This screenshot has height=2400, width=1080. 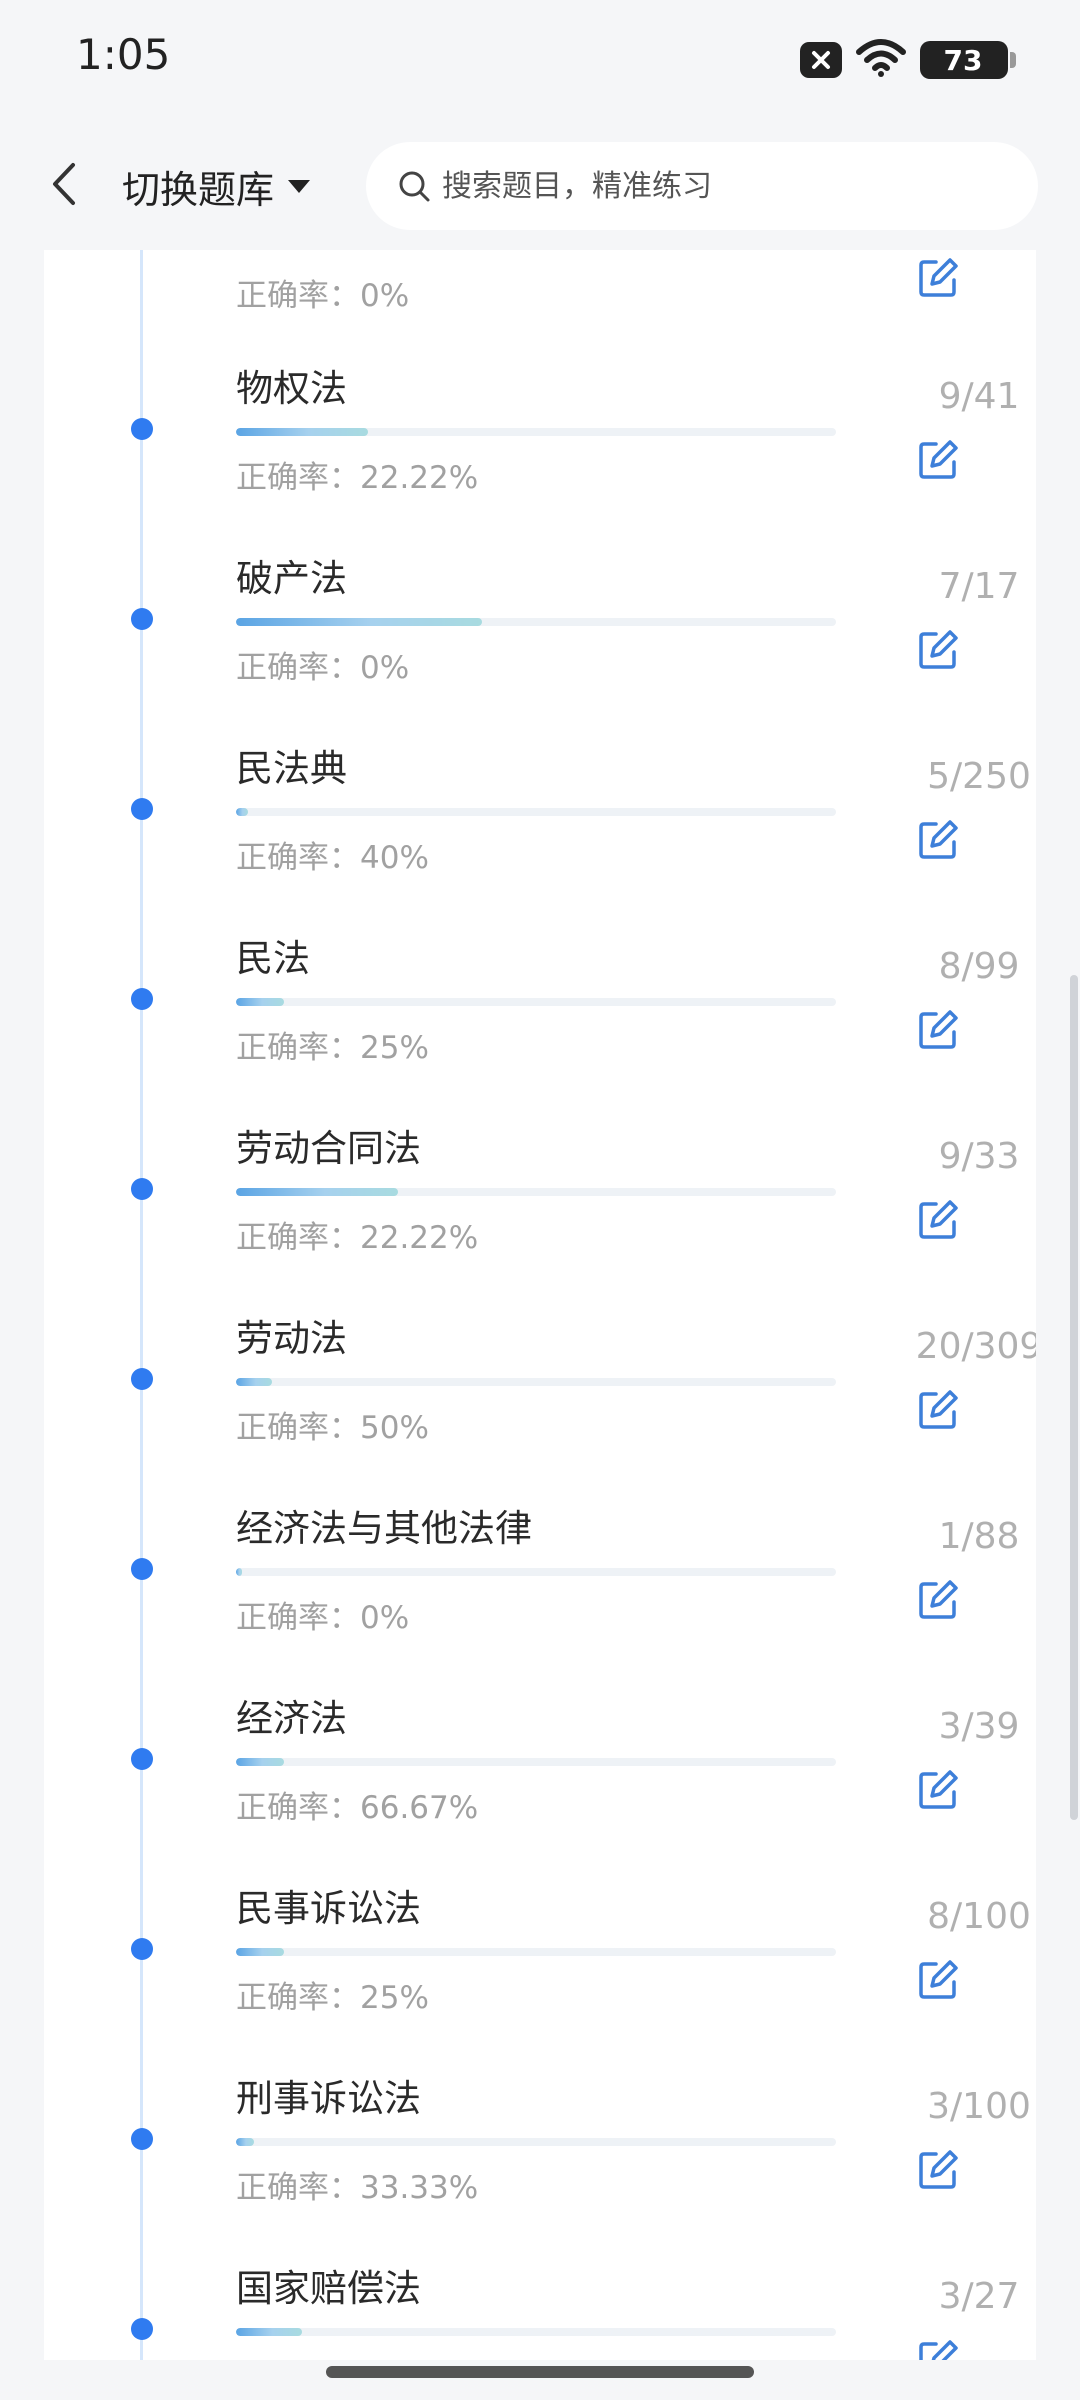 I want to click on list-item: 破产法 正确率：0% 7/17, so click(x=540, y=563).